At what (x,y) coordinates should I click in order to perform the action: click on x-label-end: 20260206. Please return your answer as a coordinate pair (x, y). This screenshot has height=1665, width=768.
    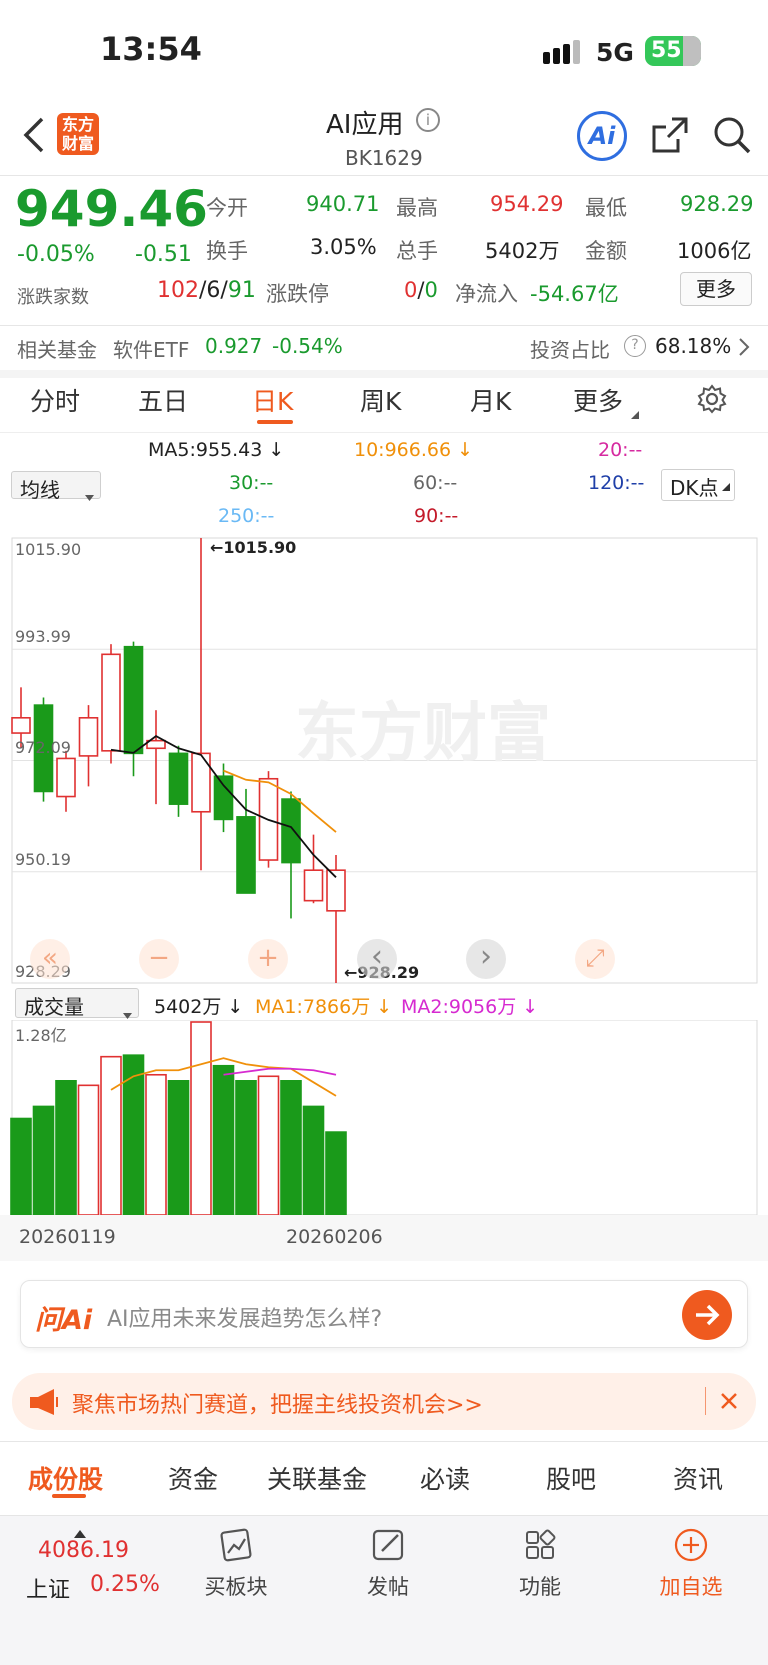
    Looking at the image, I should click on (334, 1237).